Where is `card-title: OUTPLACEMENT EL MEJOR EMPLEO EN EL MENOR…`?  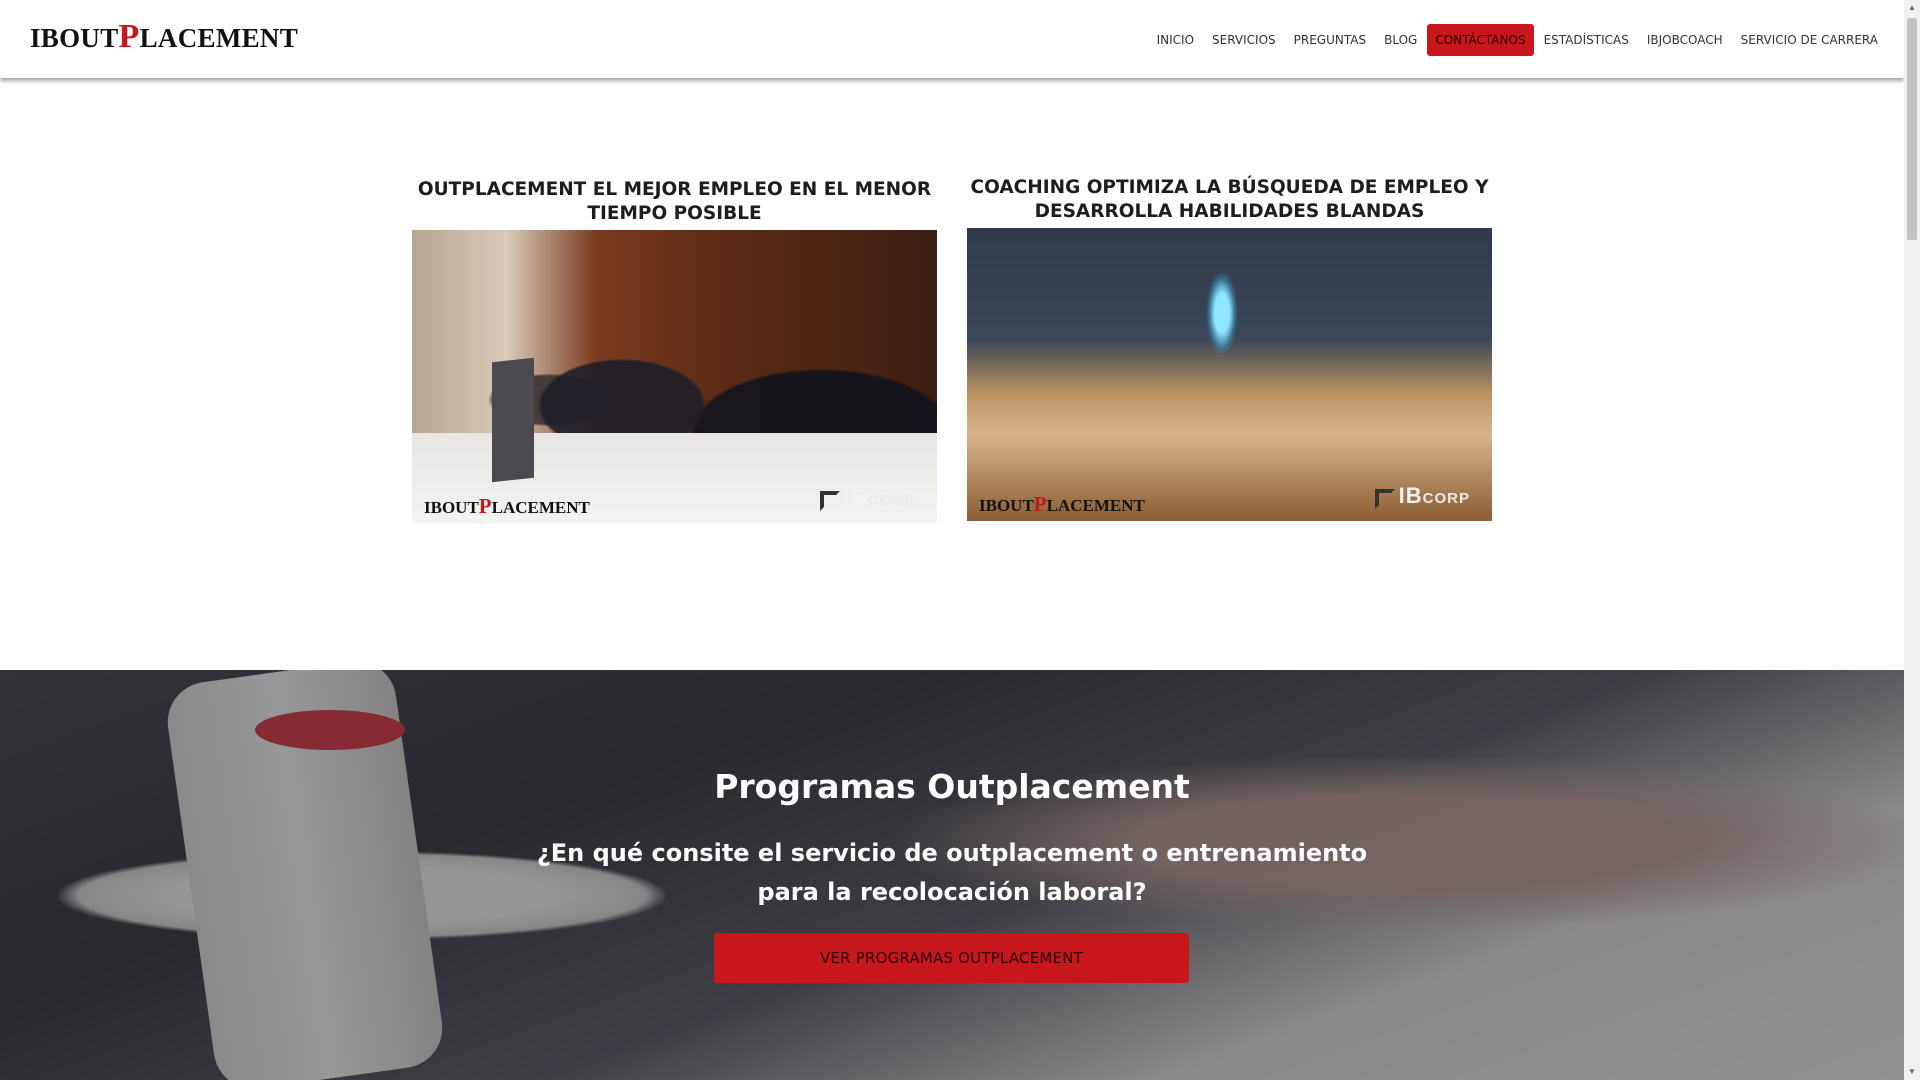 card-title: OUTPLACEMENT EL MEJOR EMPLEO EN EL MENOR… is located at coordinates (674, 201).